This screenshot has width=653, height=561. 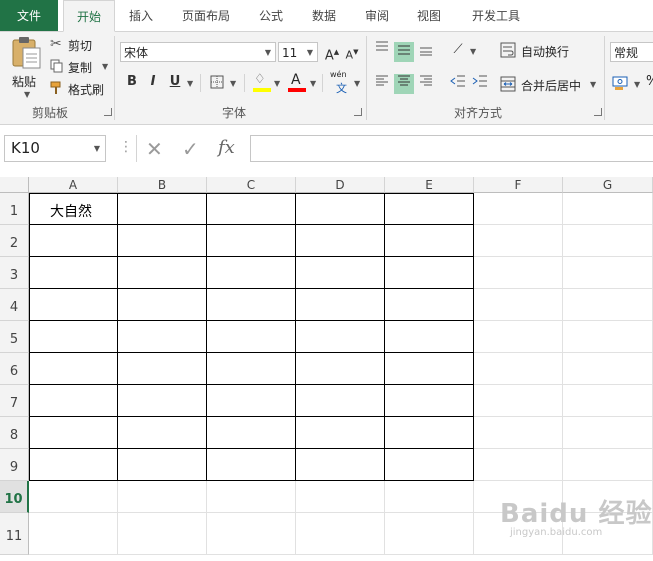 What do you see at coordinates (162, 465) in the screenshot?
I see `cell-b9` at bounding box center [162, 465].